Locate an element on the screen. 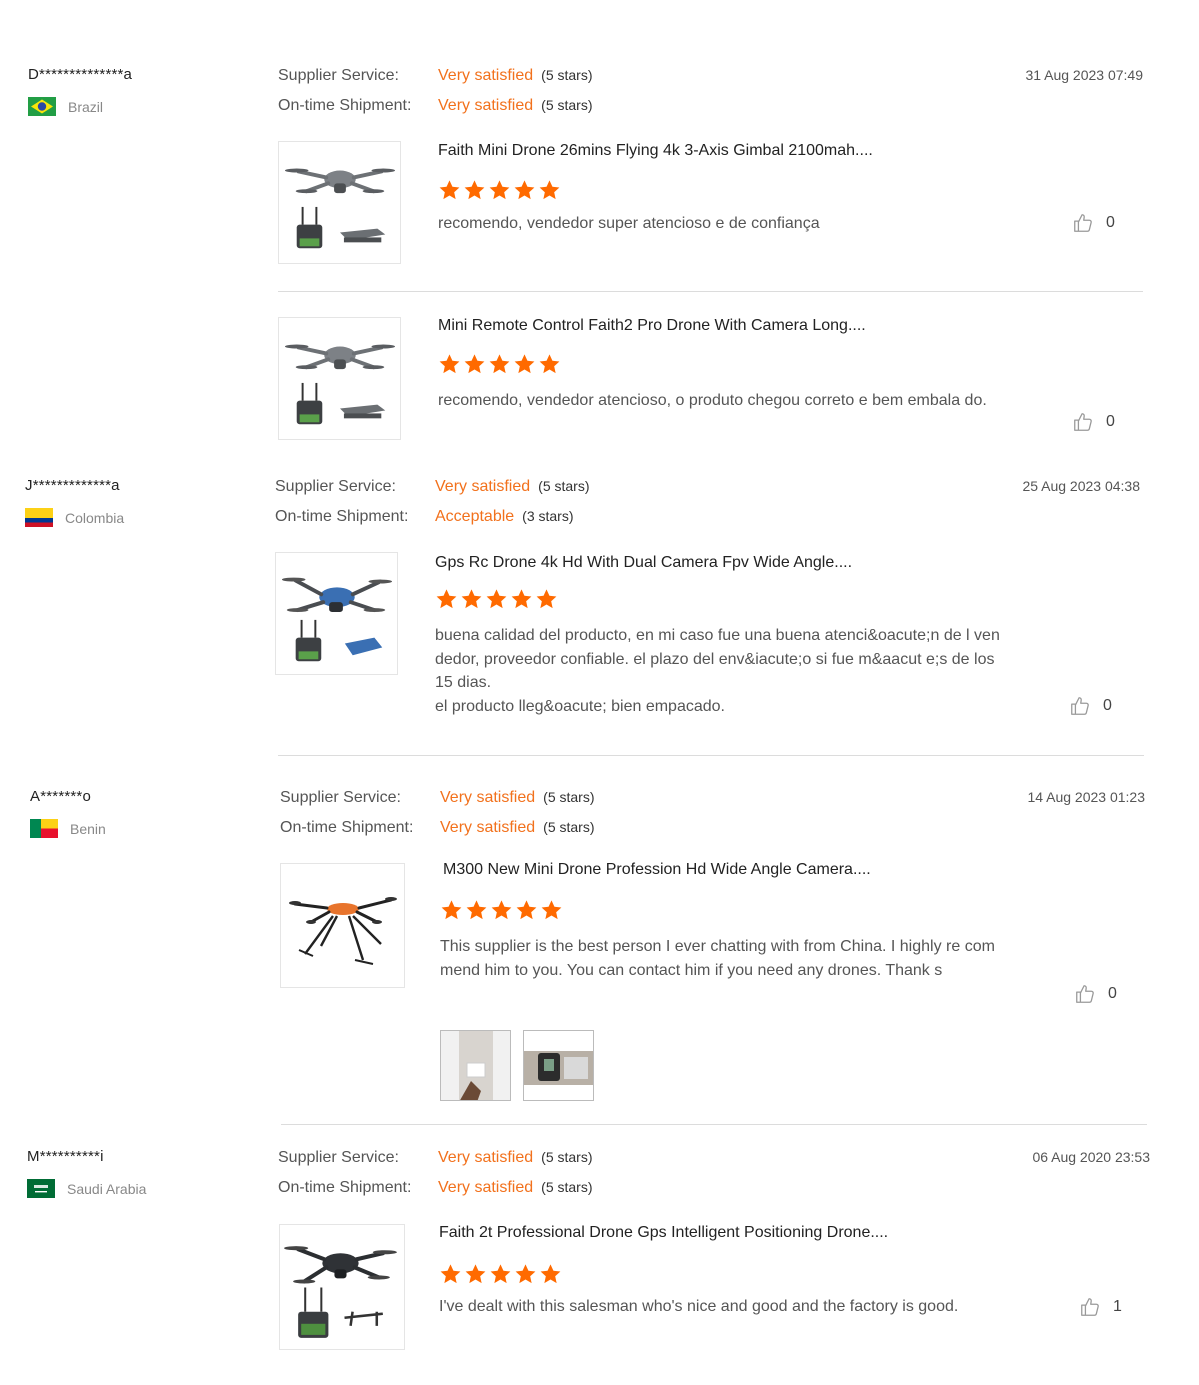 The image size is (1199, 1385). brazil-flag-icon is located at coordinates (42, 106).